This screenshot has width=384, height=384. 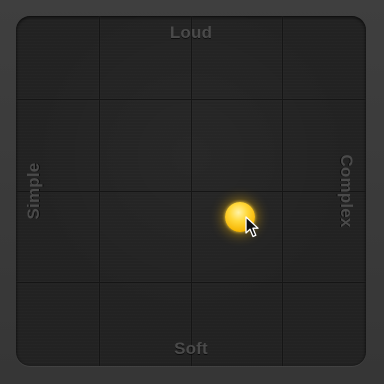 I want to click on axis-label-soft: Soft, so click(x=191, y=348).